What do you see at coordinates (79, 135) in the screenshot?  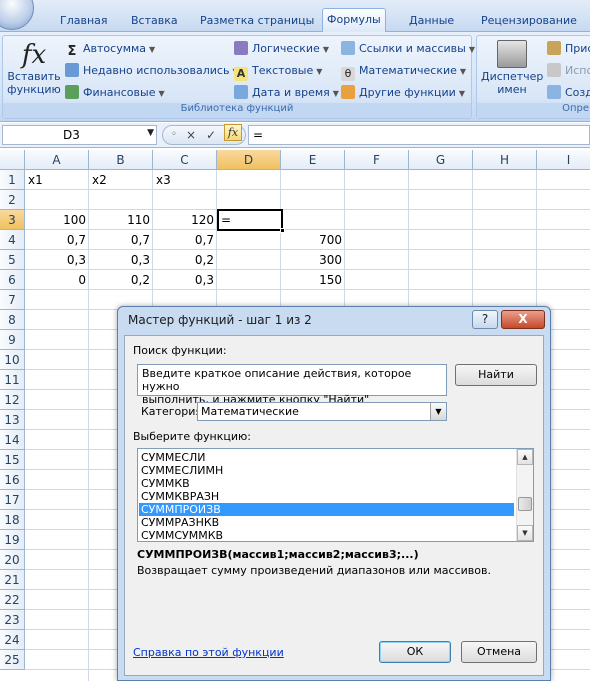 I see `name-box: D3 ▼` at bounding box center [79, 135].